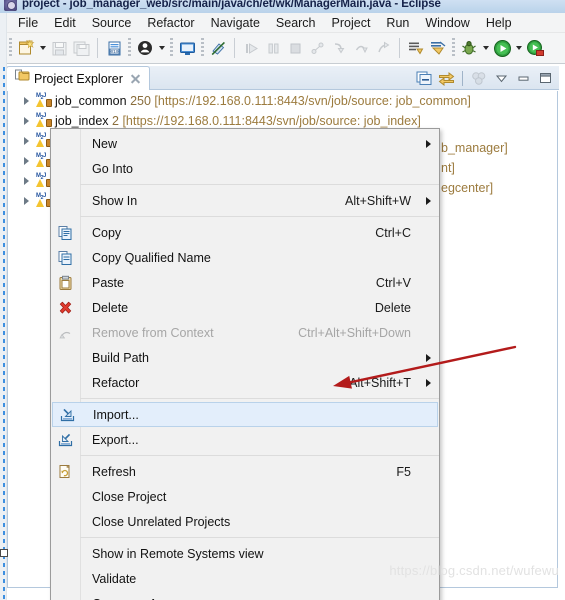  I want to click on menubar-item-source: Source, so click(112, 23).